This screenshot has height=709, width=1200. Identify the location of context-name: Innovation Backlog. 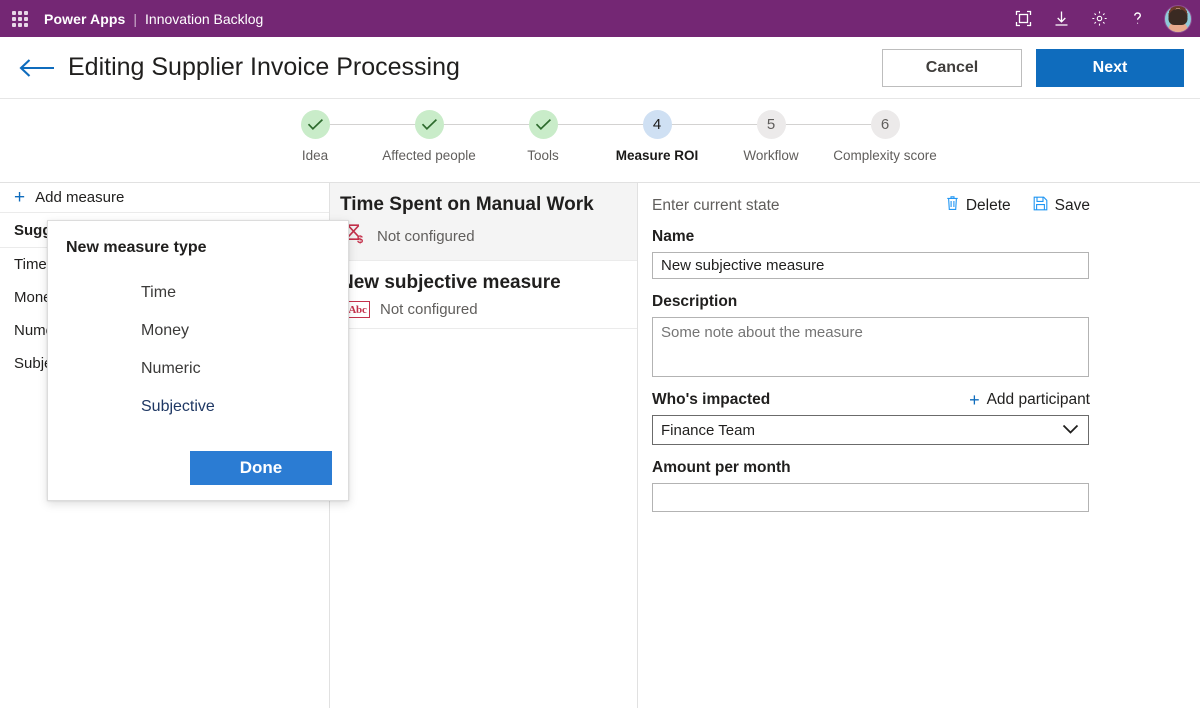
(204, 19).